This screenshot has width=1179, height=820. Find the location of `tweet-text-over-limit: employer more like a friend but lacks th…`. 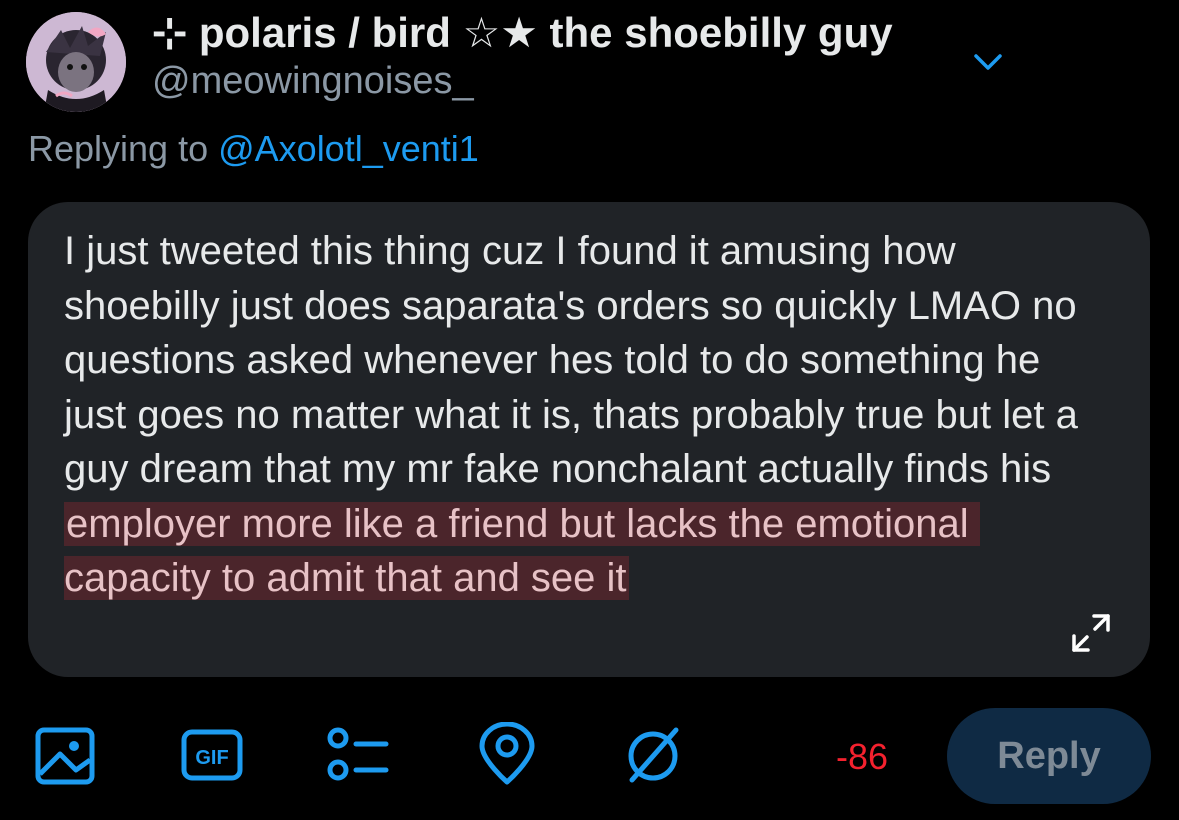

tweet-text-over-limit: employer more like a friend but lacks th… is located at coordinates (522, 550).